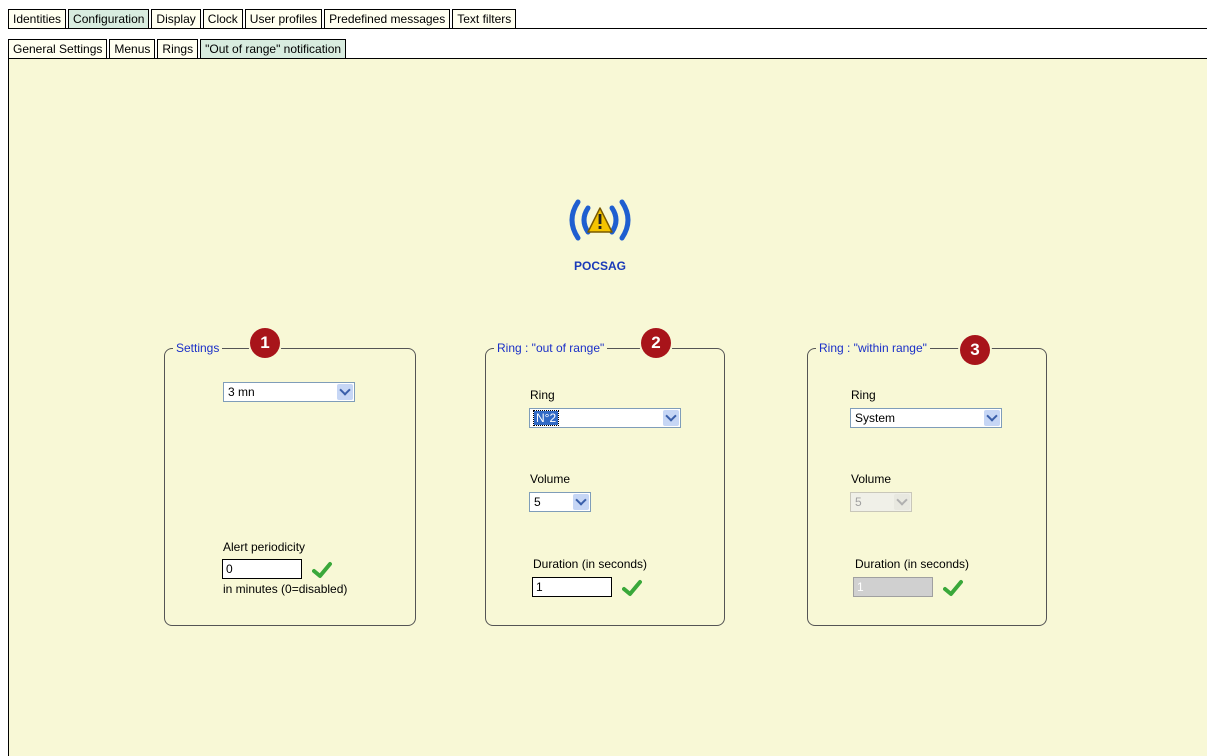 Image resolution: width=1207 pixels, height=756 pixels. I want to click on within-ring-select-value: System, so click(875, 418).